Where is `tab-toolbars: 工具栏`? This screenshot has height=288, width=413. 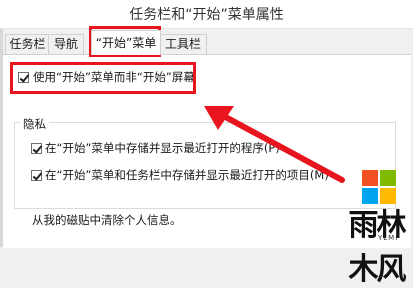 tab-toolbars: 工具栏 is located at coordinates (183, 44).